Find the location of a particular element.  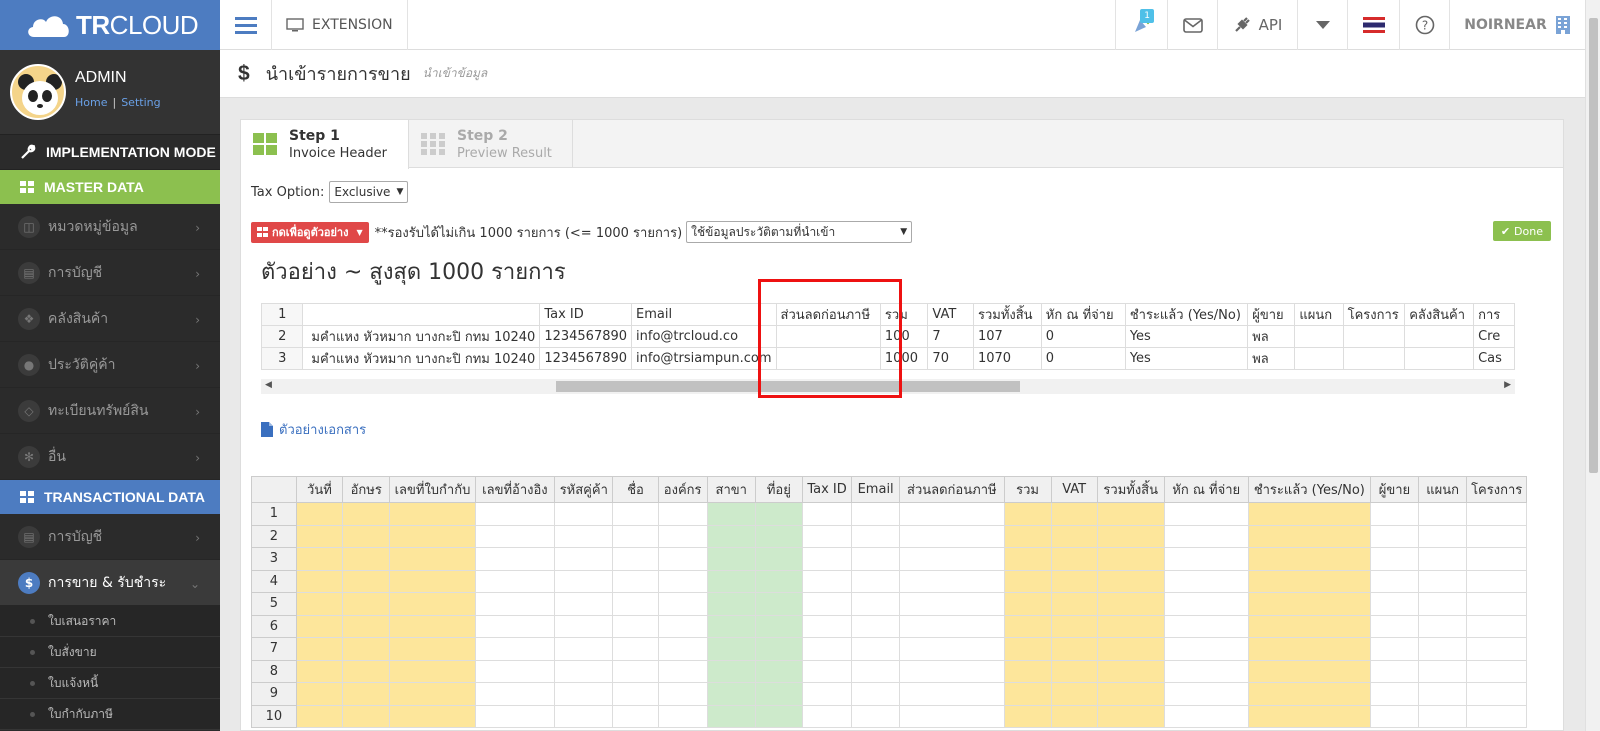

master-data-header: MASTER DATA is located at coordinates (110, 187).